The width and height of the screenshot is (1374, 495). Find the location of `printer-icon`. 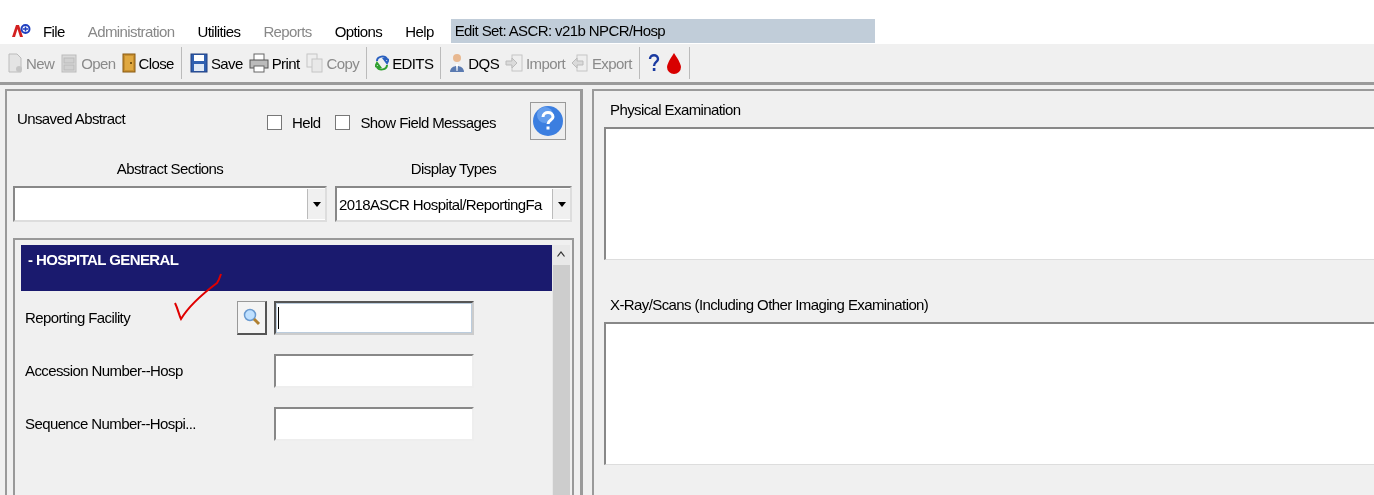

printer-icon is located at coordinates (258, 63).